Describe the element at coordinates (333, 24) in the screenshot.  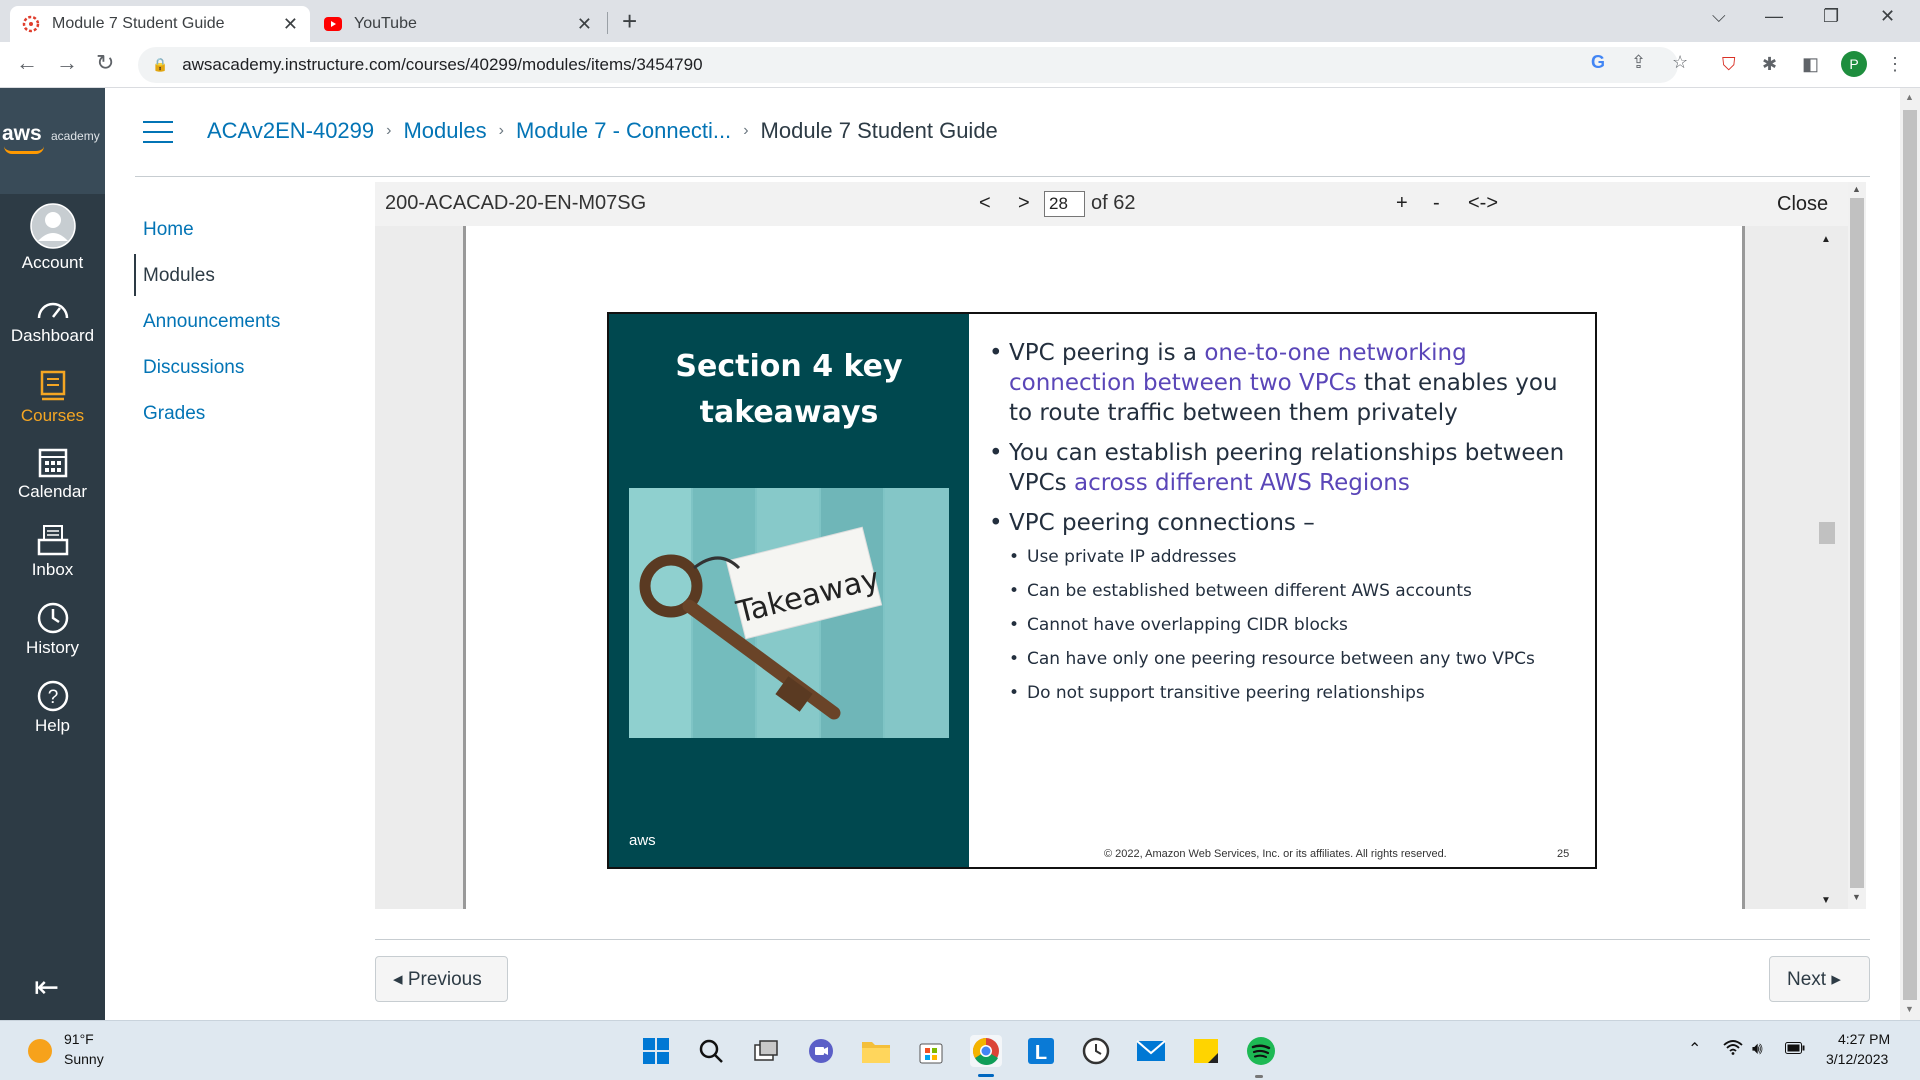
I see `youtube-favicon-icon` at that location.